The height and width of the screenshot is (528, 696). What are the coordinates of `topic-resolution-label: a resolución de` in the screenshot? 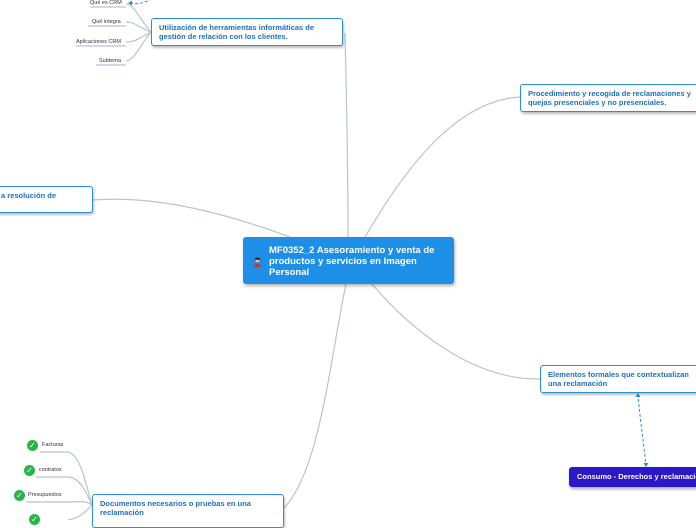 It's located at (29, 195).